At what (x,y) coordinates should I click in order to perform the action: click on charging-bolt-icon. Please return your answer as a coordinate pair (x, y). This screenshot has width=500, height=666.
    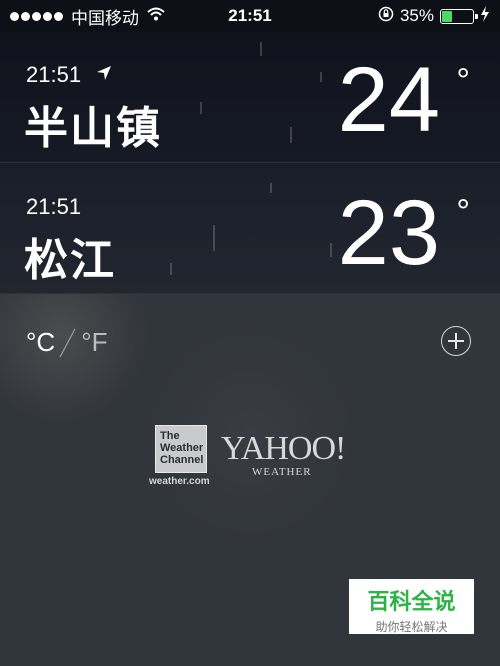
    Looking at the image, I should click on (485, 16).